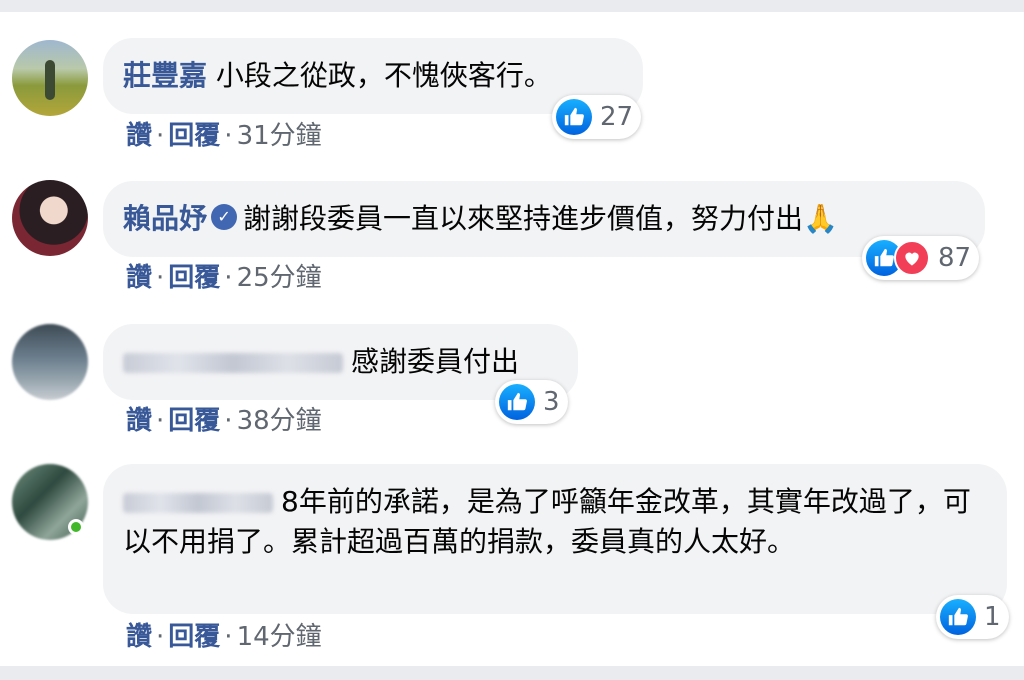  What do you see at coordinates (76, 527) in the screenshot?
I see `online-status-icon` at bounding box center [76, 527].